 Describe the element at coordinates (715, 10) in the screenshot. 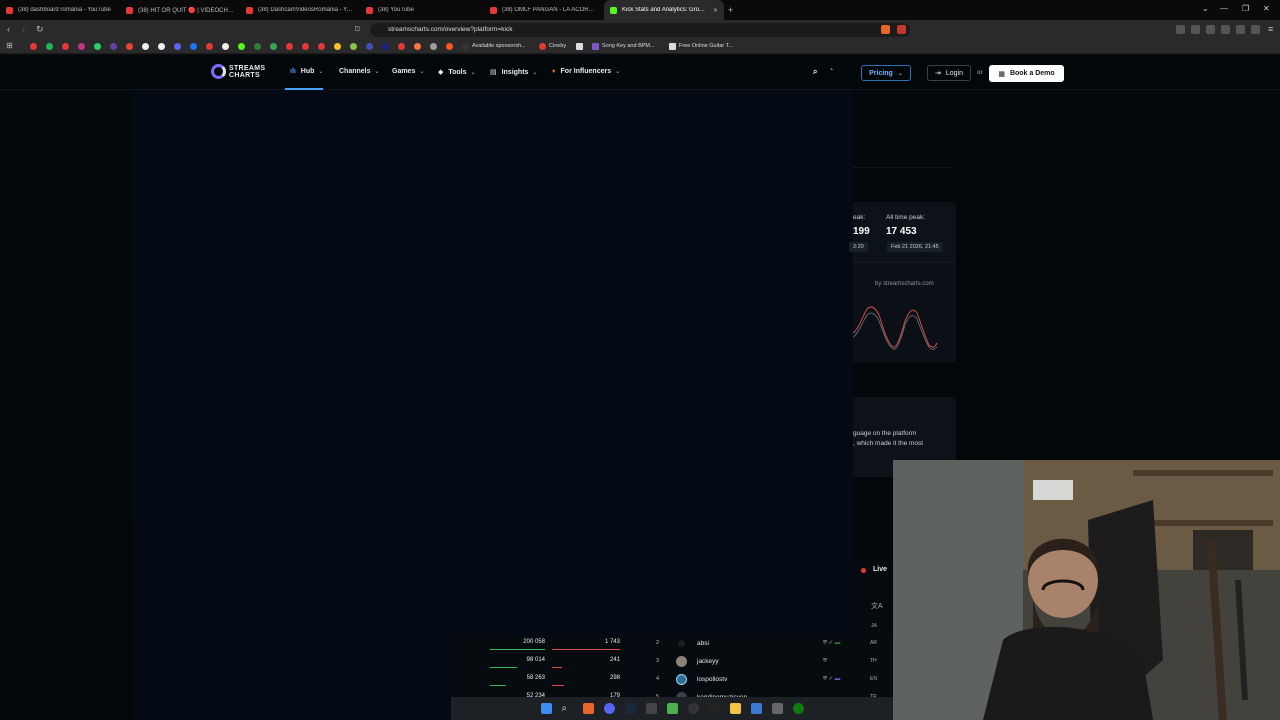

I see `close-tab-icon: ✕` at that location.